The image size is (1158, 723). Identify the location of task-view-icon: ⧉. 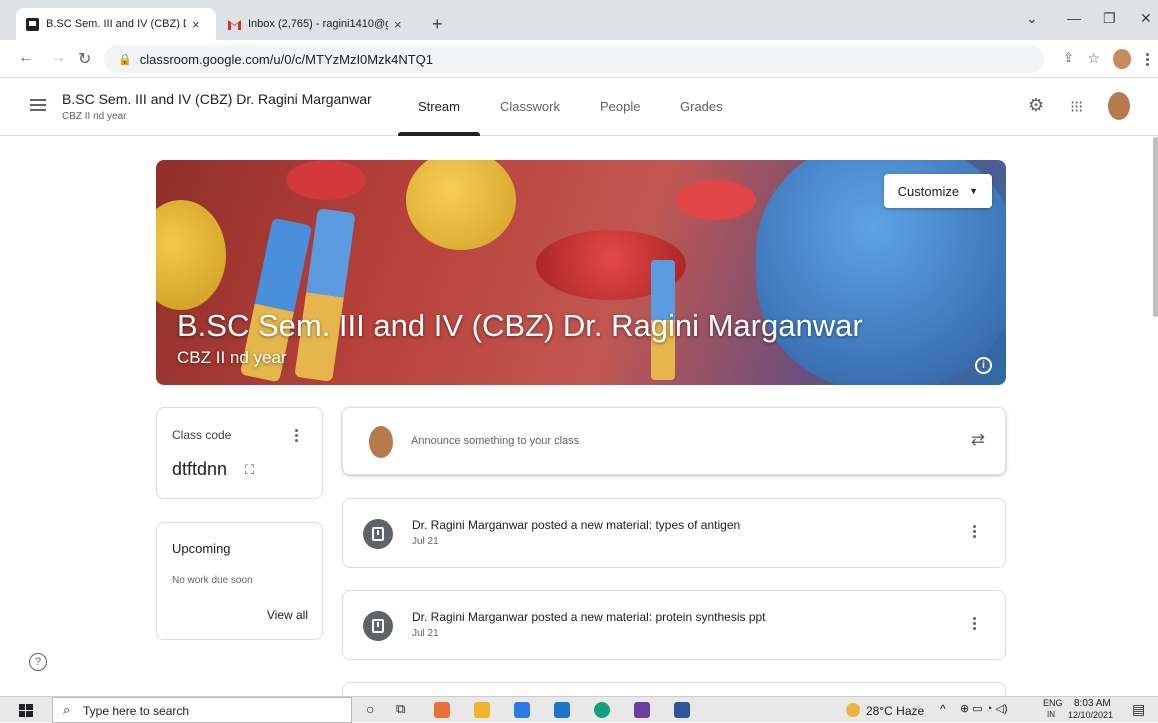
(400, 709).